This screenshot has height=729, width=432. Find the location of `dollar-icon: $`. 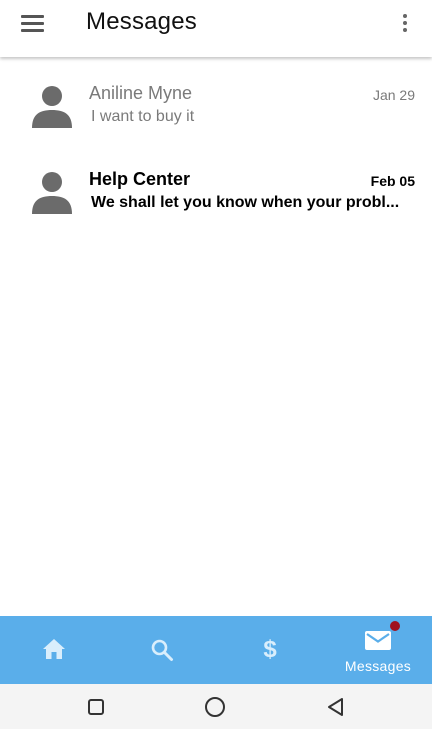

dollar-icon: $ is located at coordinates (270, 649).